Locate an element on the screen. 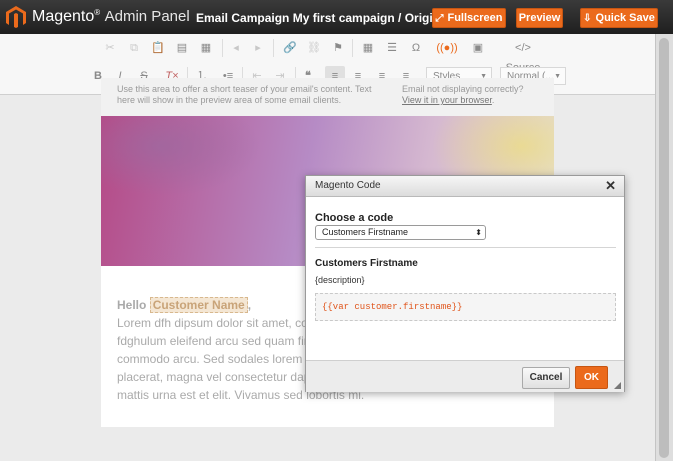  anchor-flag-icon: ⚑ is located at coordinates (338, 48).